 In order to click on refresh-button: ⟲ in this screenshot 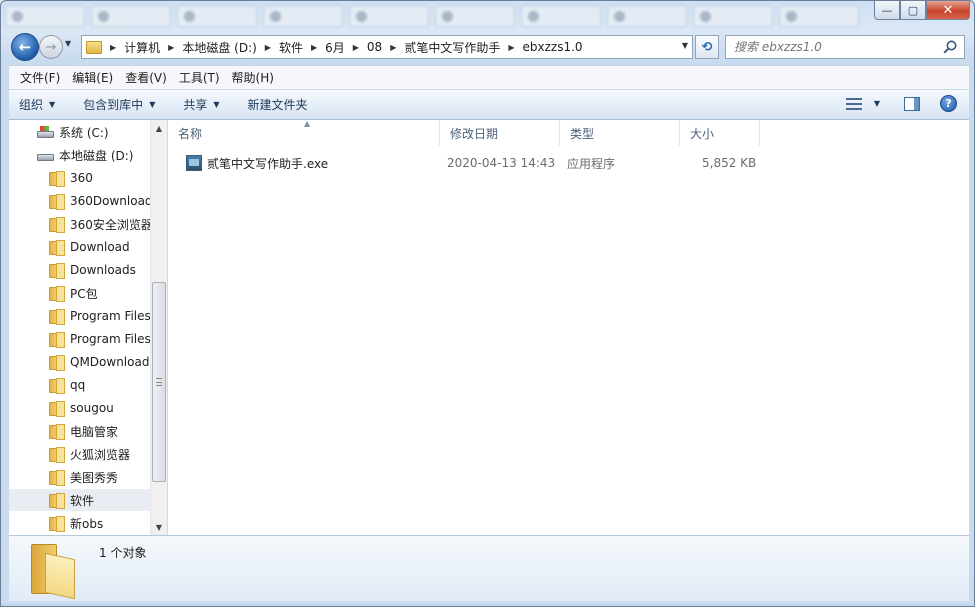, I will do `click(707, 47)`.